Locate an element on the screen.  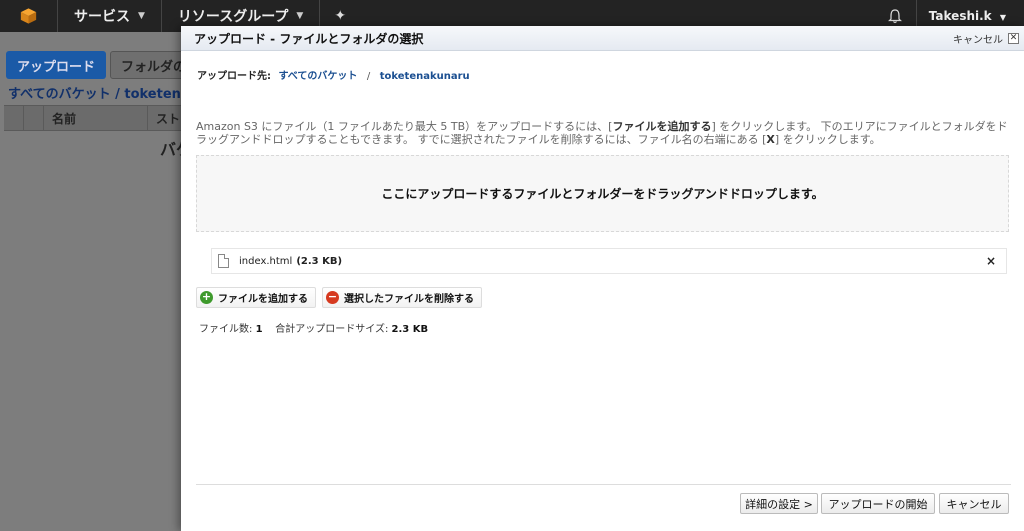
dialog-close: キャンセル ✕ is located at coordinates (988, 38).